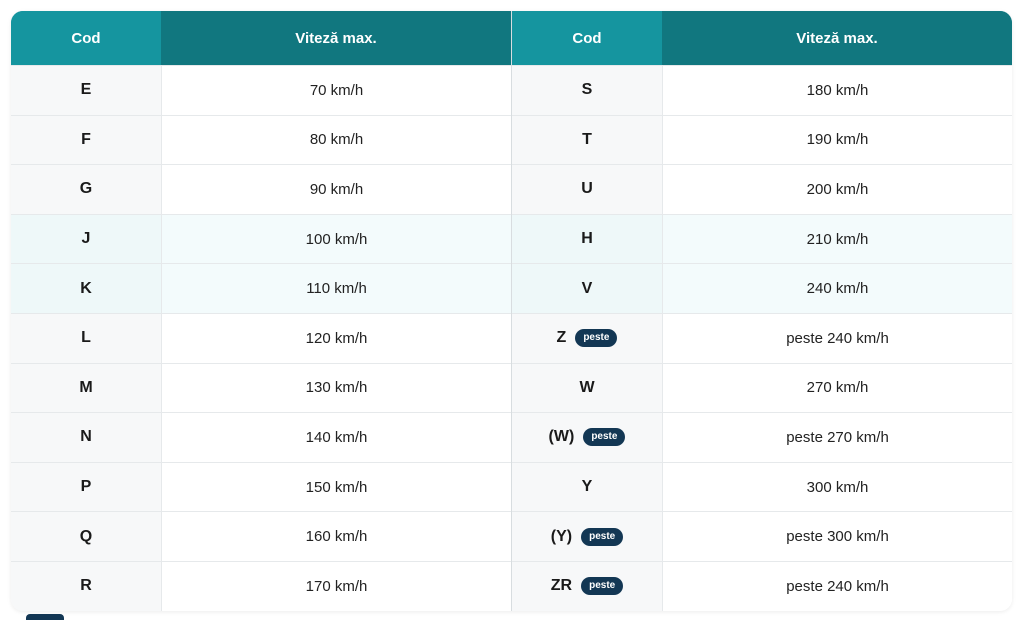  What do you see at coordinates (336, 487) in the screenshot?
I see `max-speed-cell: 150 km/h` at bounding box center [336, 487].